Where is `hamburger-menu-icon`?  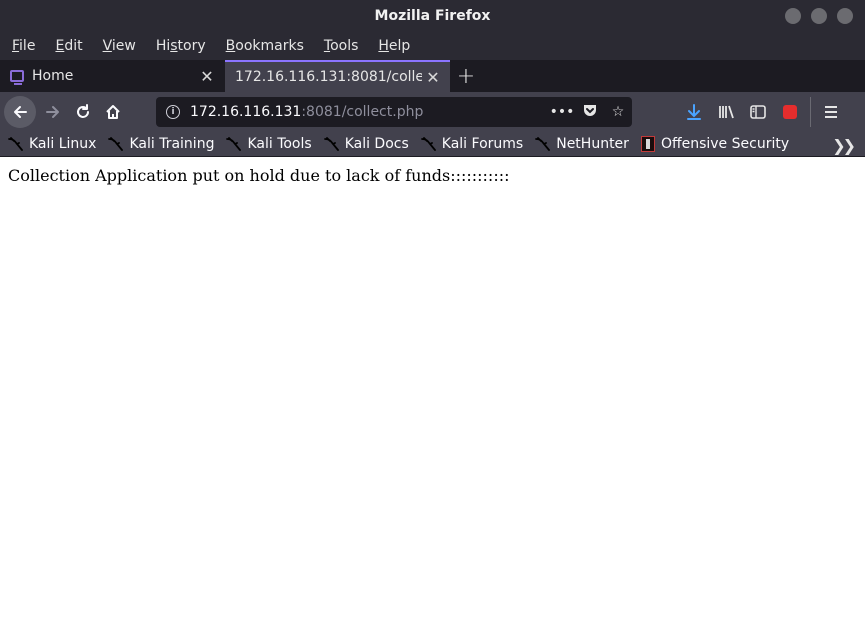 hamburger-menu-icon is located at coordinates (831, 112).